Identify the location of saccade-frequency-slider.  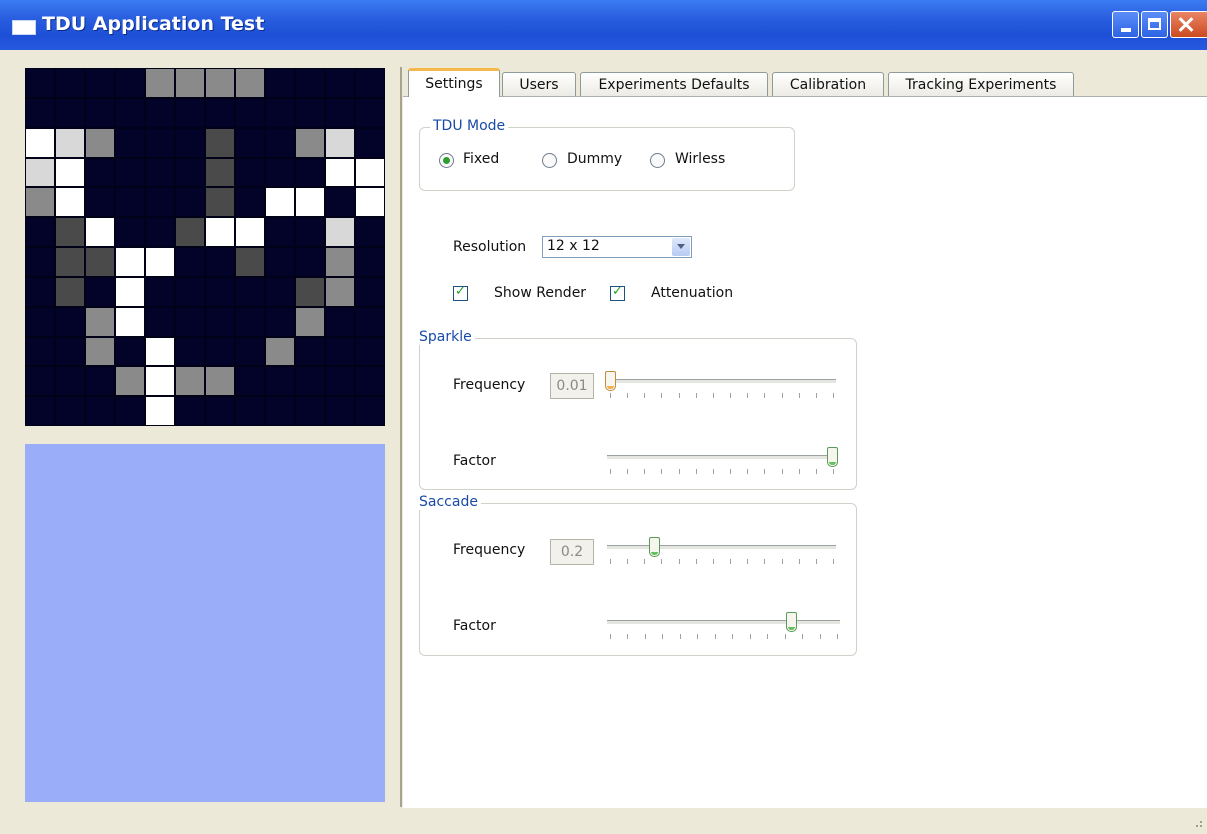
(721, 552).